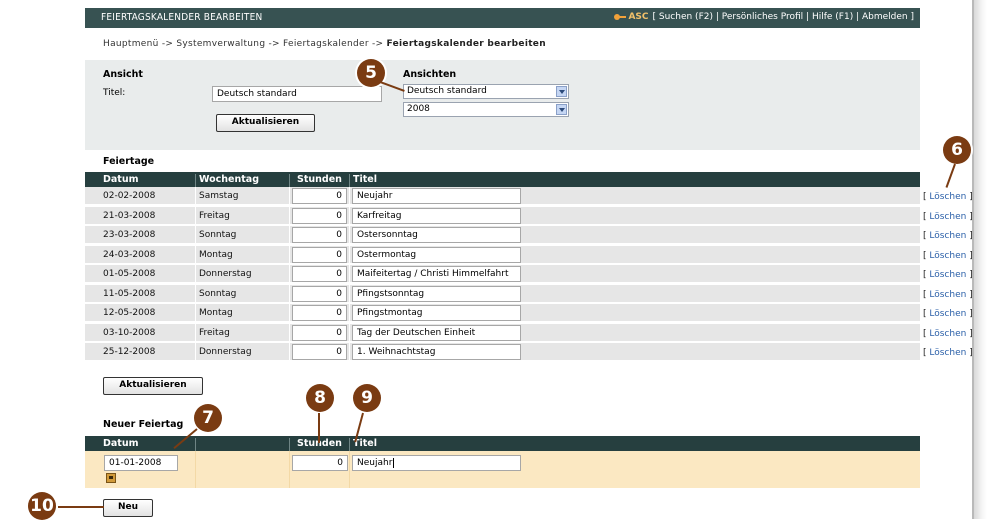 This screenshot has height=520, width=987. Describe the element at coordinates (320, 463) in the screenshot. I see `new-hours-input: 0` at that location.